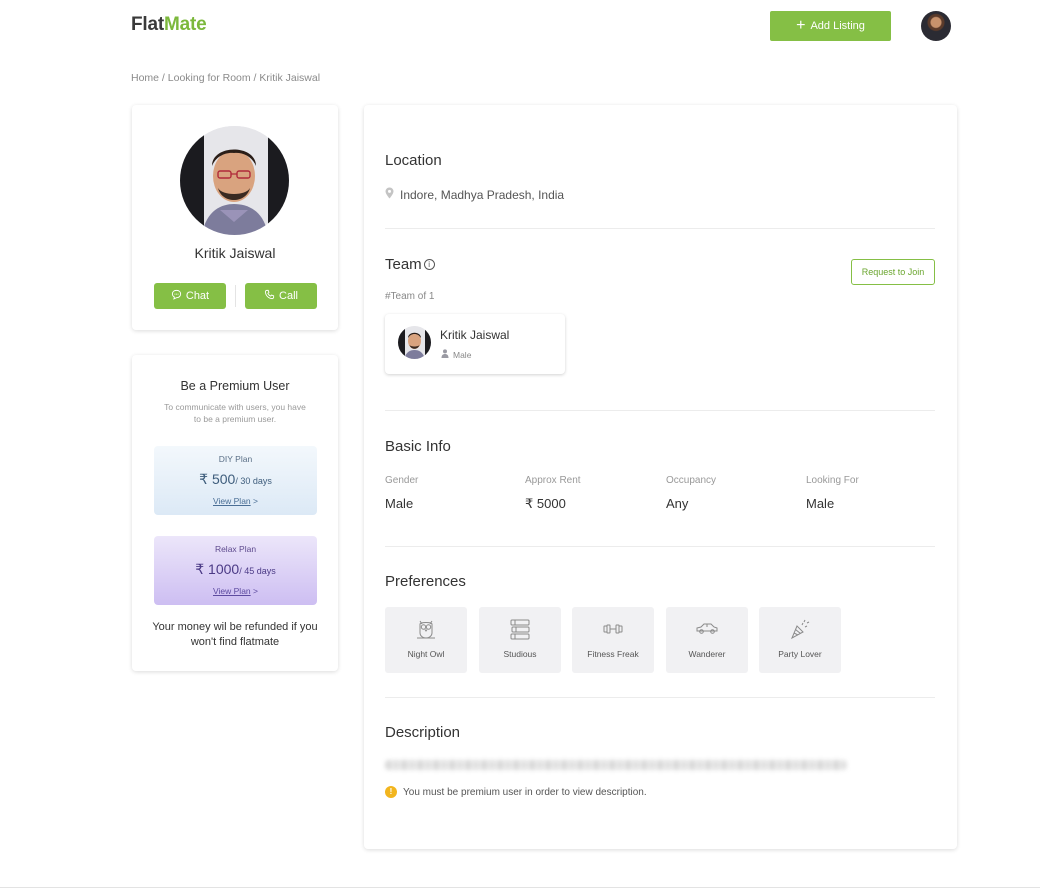 This screenshot has width=1040, height=892. What do you see at coordinates (801, 25) in the screenshot?
I see `plus-icon: +` at bounding box center [801, 25].